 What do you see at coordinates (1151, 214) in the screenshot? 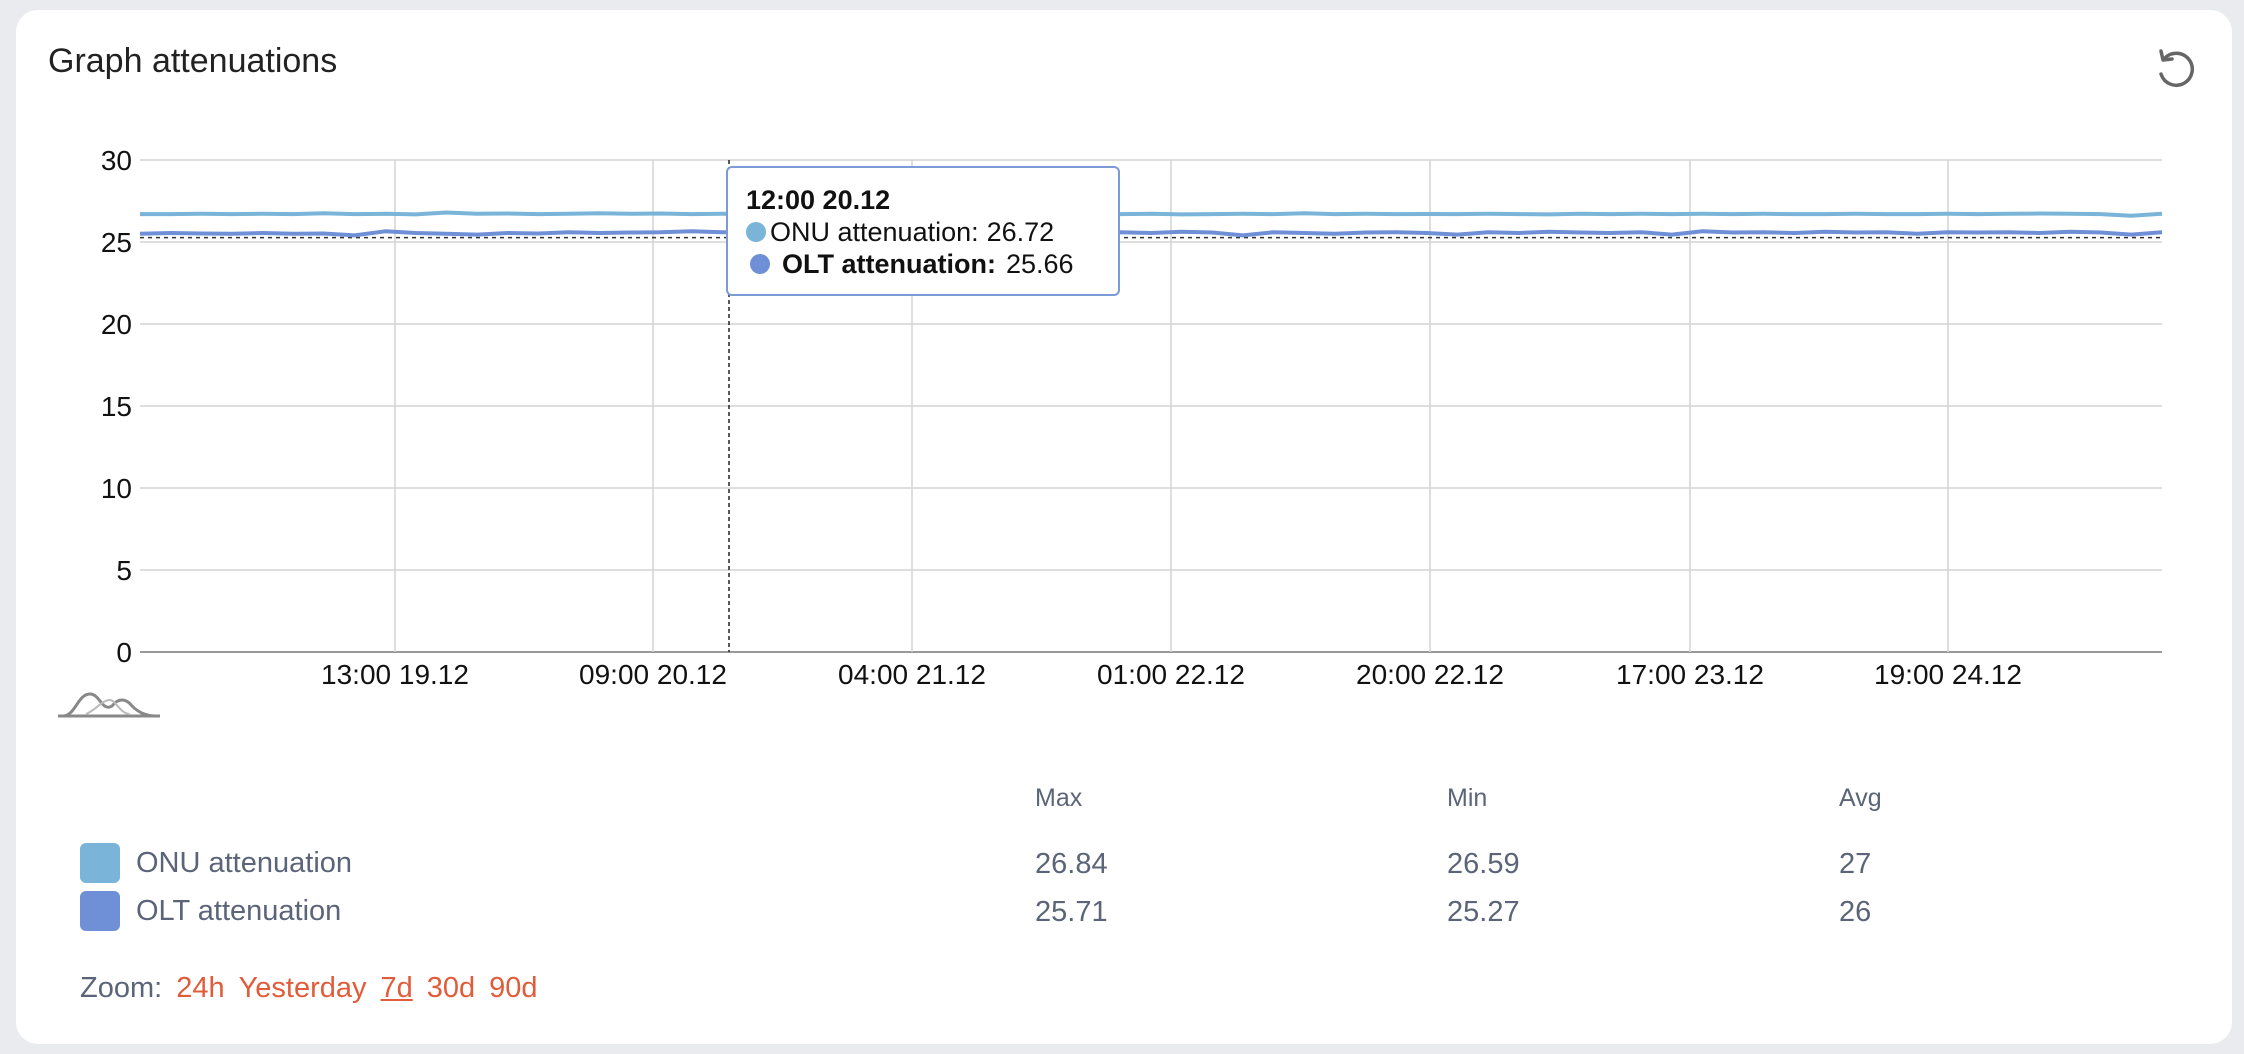
I see `series-line-onu` at bounding box center [1151, 214].